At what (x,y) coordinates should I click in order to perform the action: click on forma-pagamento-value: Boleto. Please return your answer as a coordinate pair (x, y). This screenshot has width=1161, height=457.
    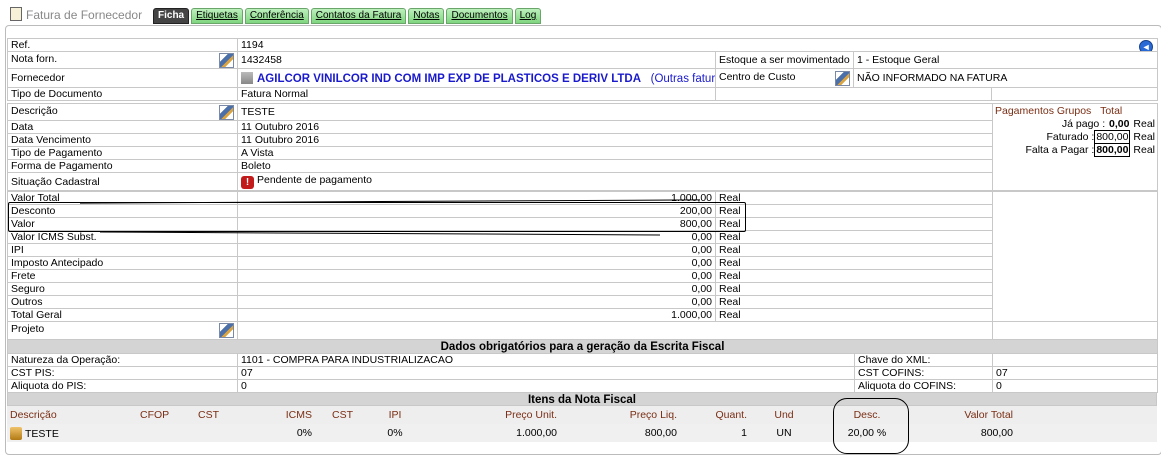
    Looking at the image, I should click on (615, 166).